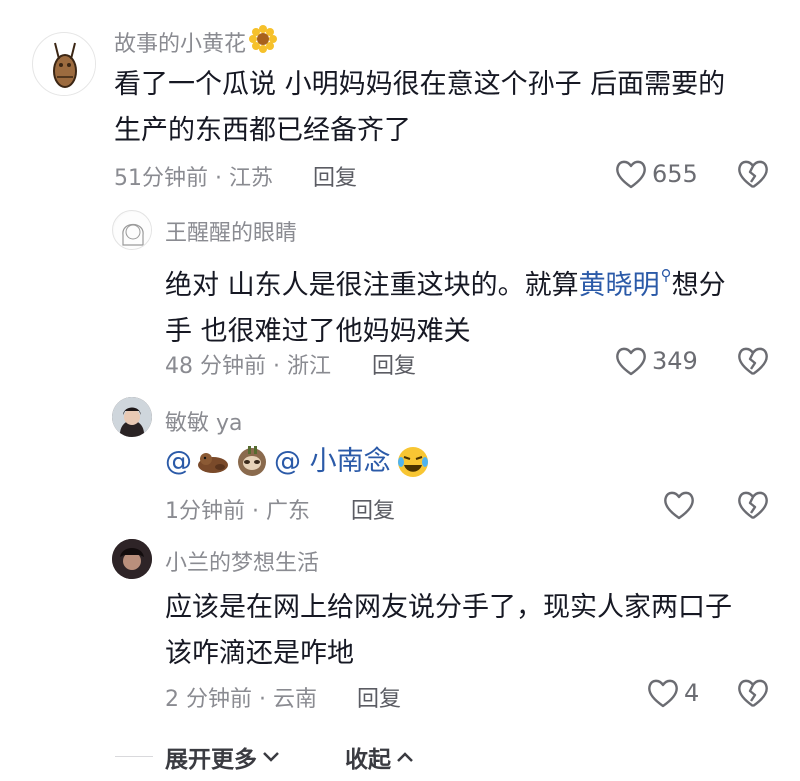 The image size is (800, 781). Describe the element at coordinates (692, 693) in the screenshot. I see `like-count: 4` at that location.